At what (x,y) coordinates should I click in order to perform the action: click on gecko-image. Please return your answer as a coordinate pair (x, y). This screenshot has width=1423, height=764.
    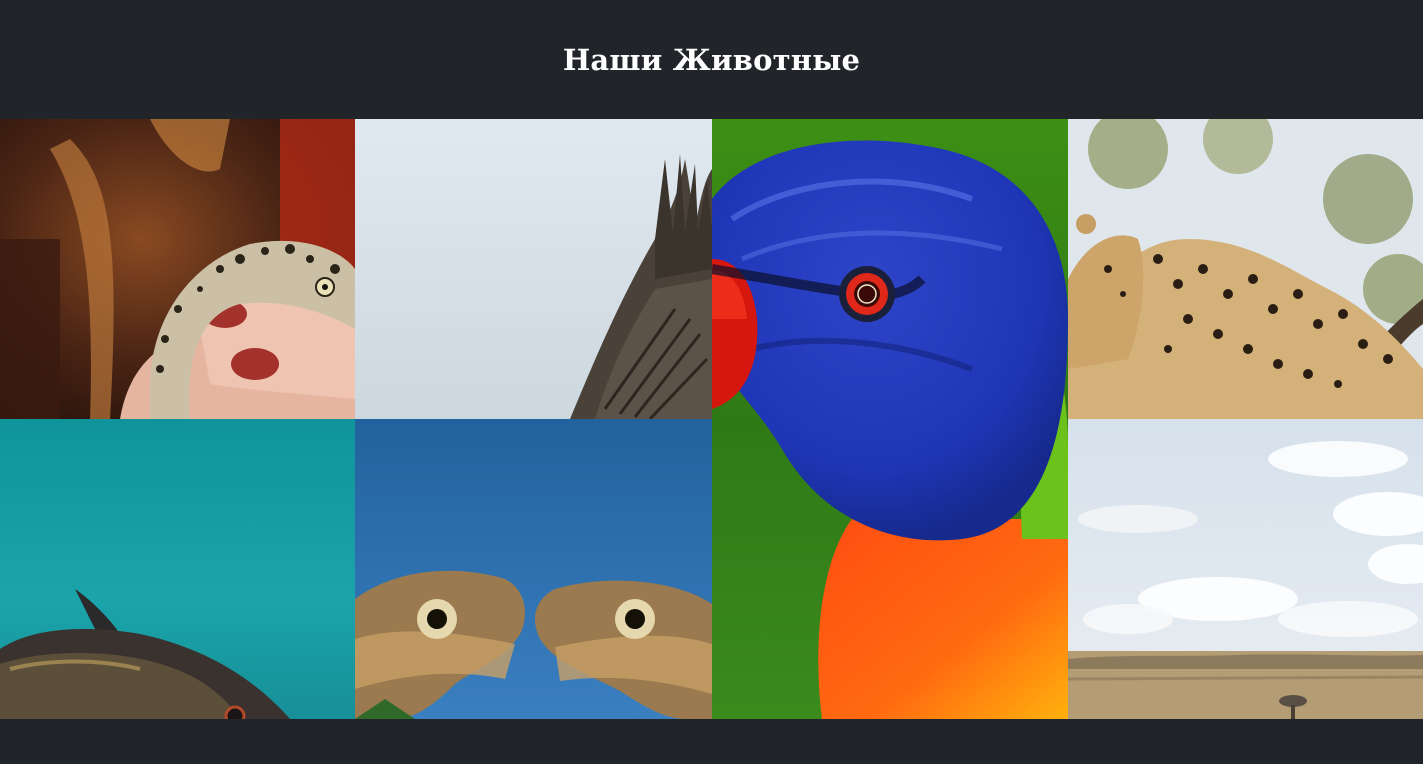
    Looking at the image, I should click on (177, 269).